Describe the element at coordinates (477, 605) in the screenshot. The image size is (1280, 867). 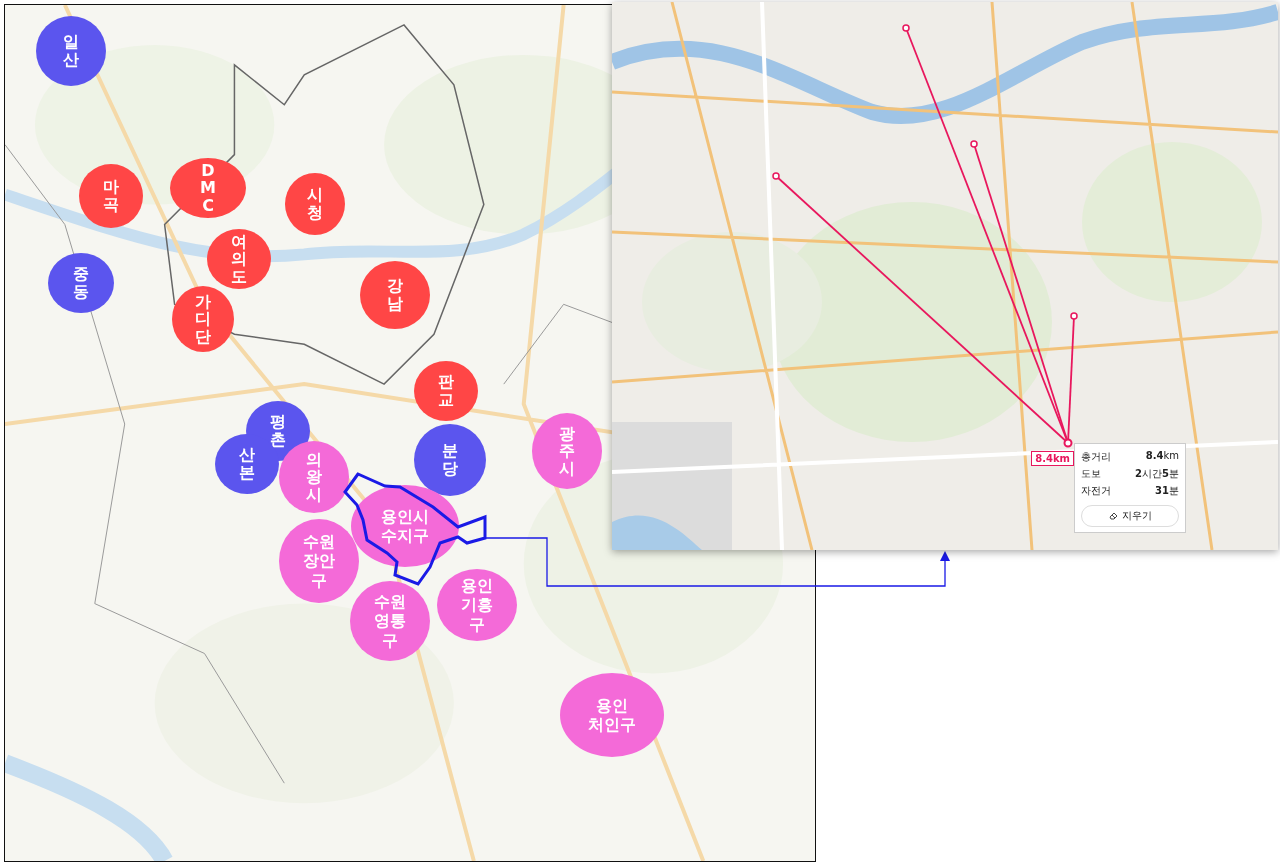
I see `region-label: 기흥` at that location.